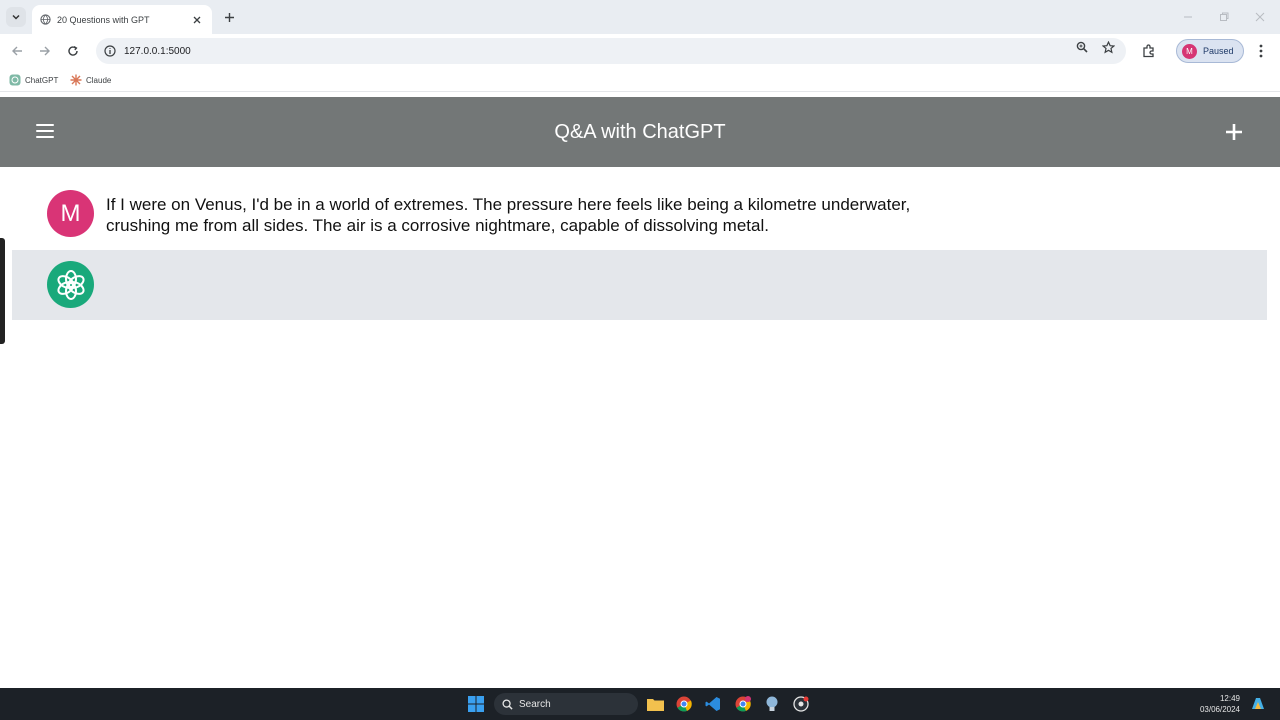 This screenshot has width=1280, height=720. I want to click on user-avatar: M, so click(70, 213).